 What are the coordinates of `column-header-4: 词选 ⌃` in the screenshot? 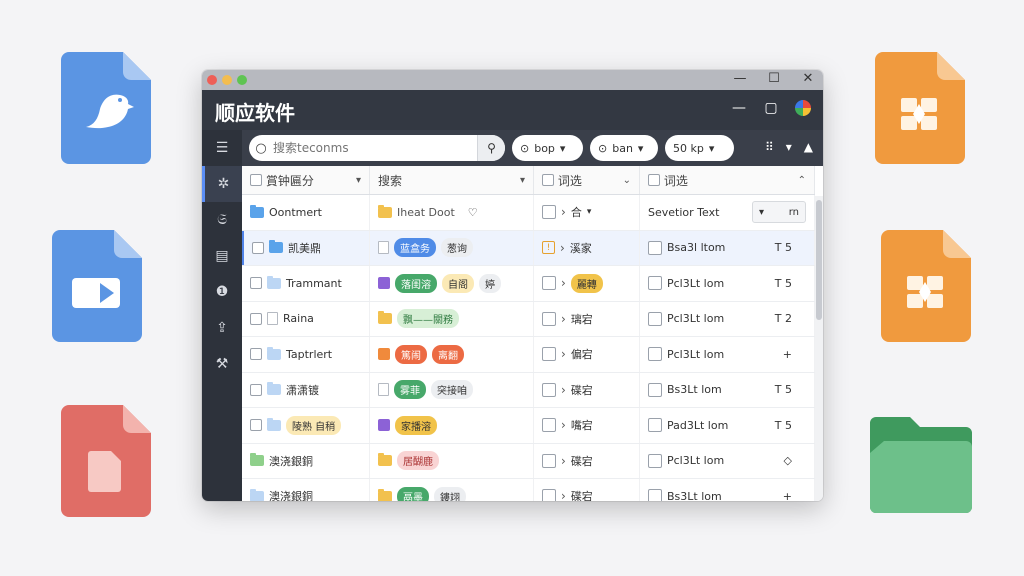 It's located at (727, 180).